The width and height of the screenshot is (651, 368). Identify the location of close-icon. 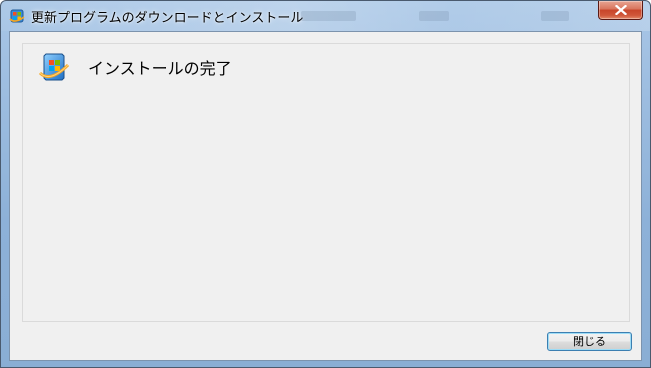
(621, 10).